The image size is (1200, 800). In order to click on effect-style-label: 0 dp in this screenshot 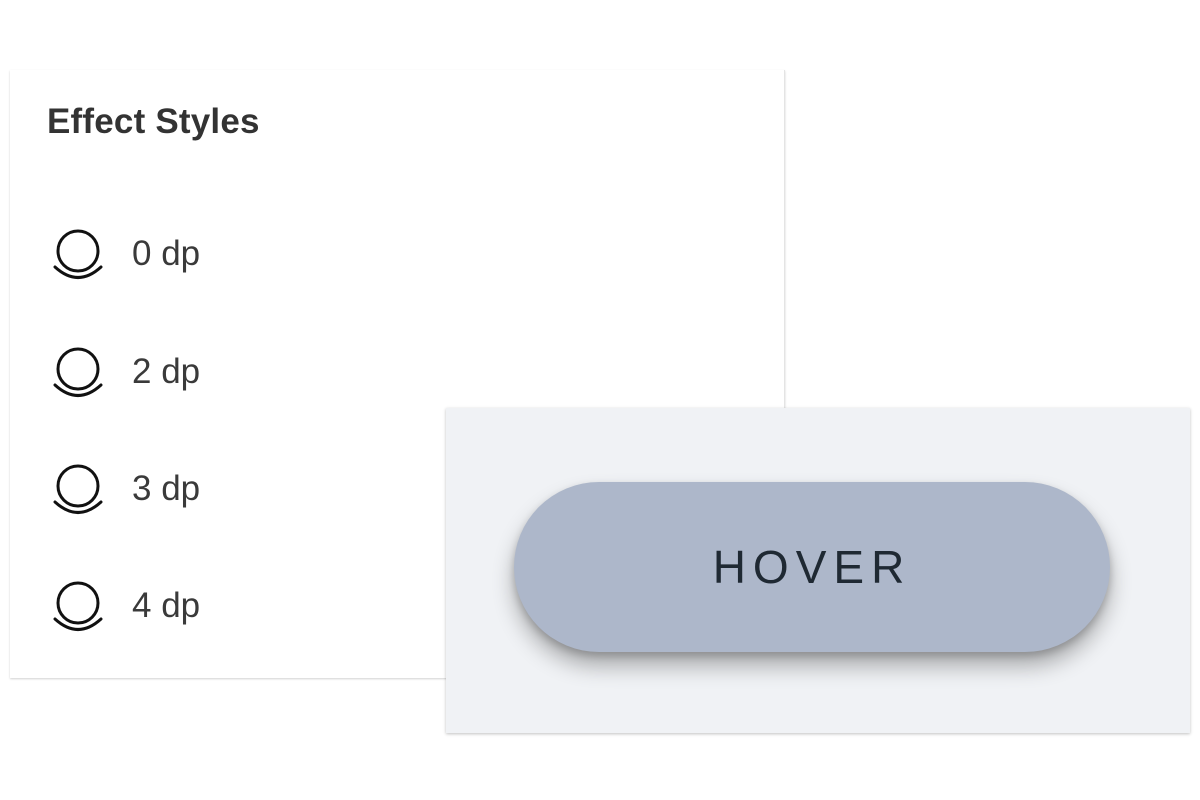, I will do `click(166, 253)`.